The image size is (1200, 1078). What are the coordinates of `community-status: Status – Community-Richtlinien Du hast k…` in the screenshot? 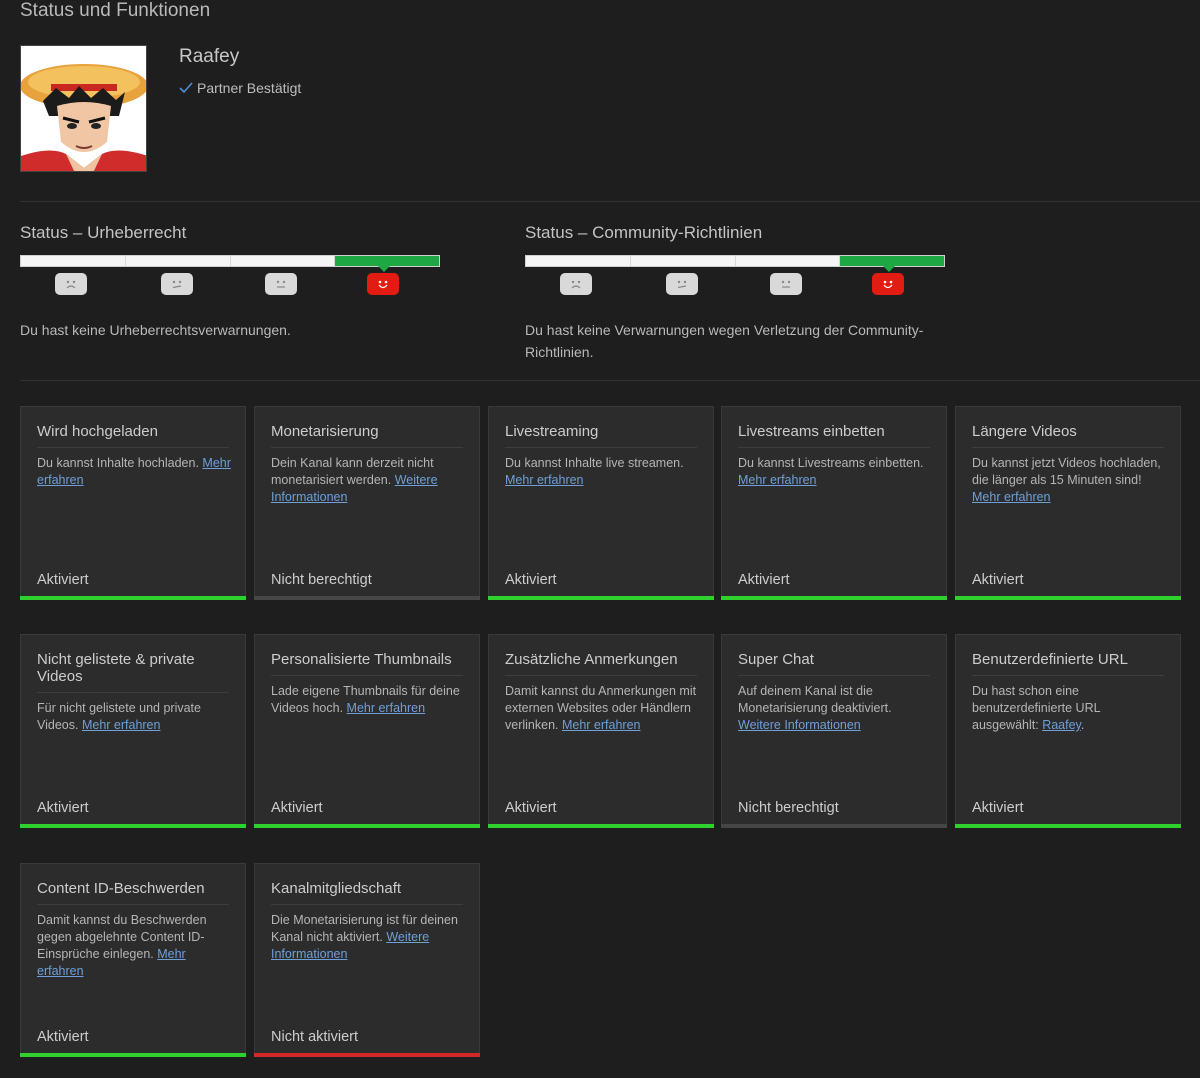 It's located at (735, 292).